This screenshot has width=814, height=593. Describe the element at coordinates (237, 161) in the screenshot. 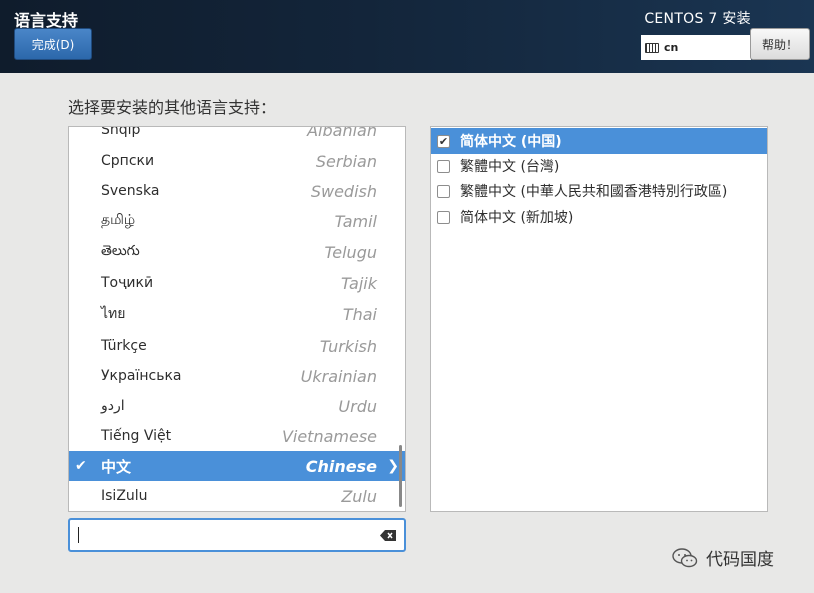

I see `language-row: Српски Serbian` at that location.